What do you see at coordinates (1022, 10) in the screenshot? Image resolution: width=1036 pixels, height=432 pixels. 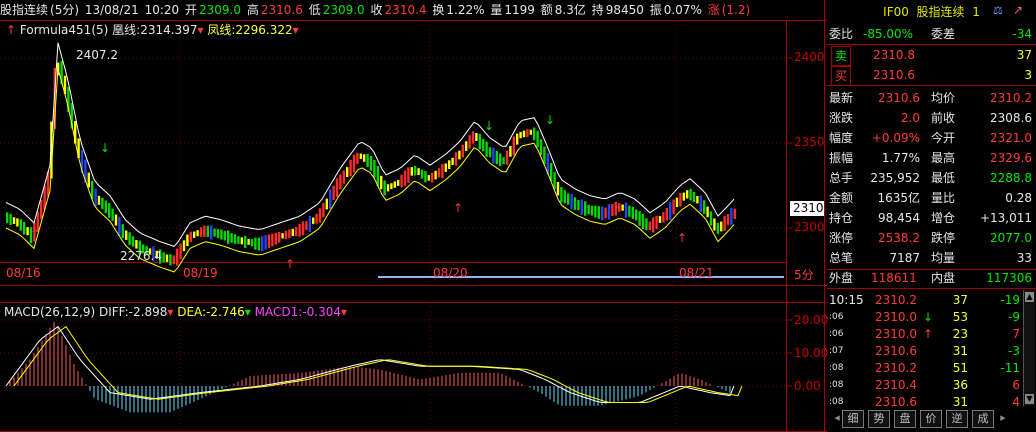 I see `trend-icon: ↗` at bounding box center [1022, 10].